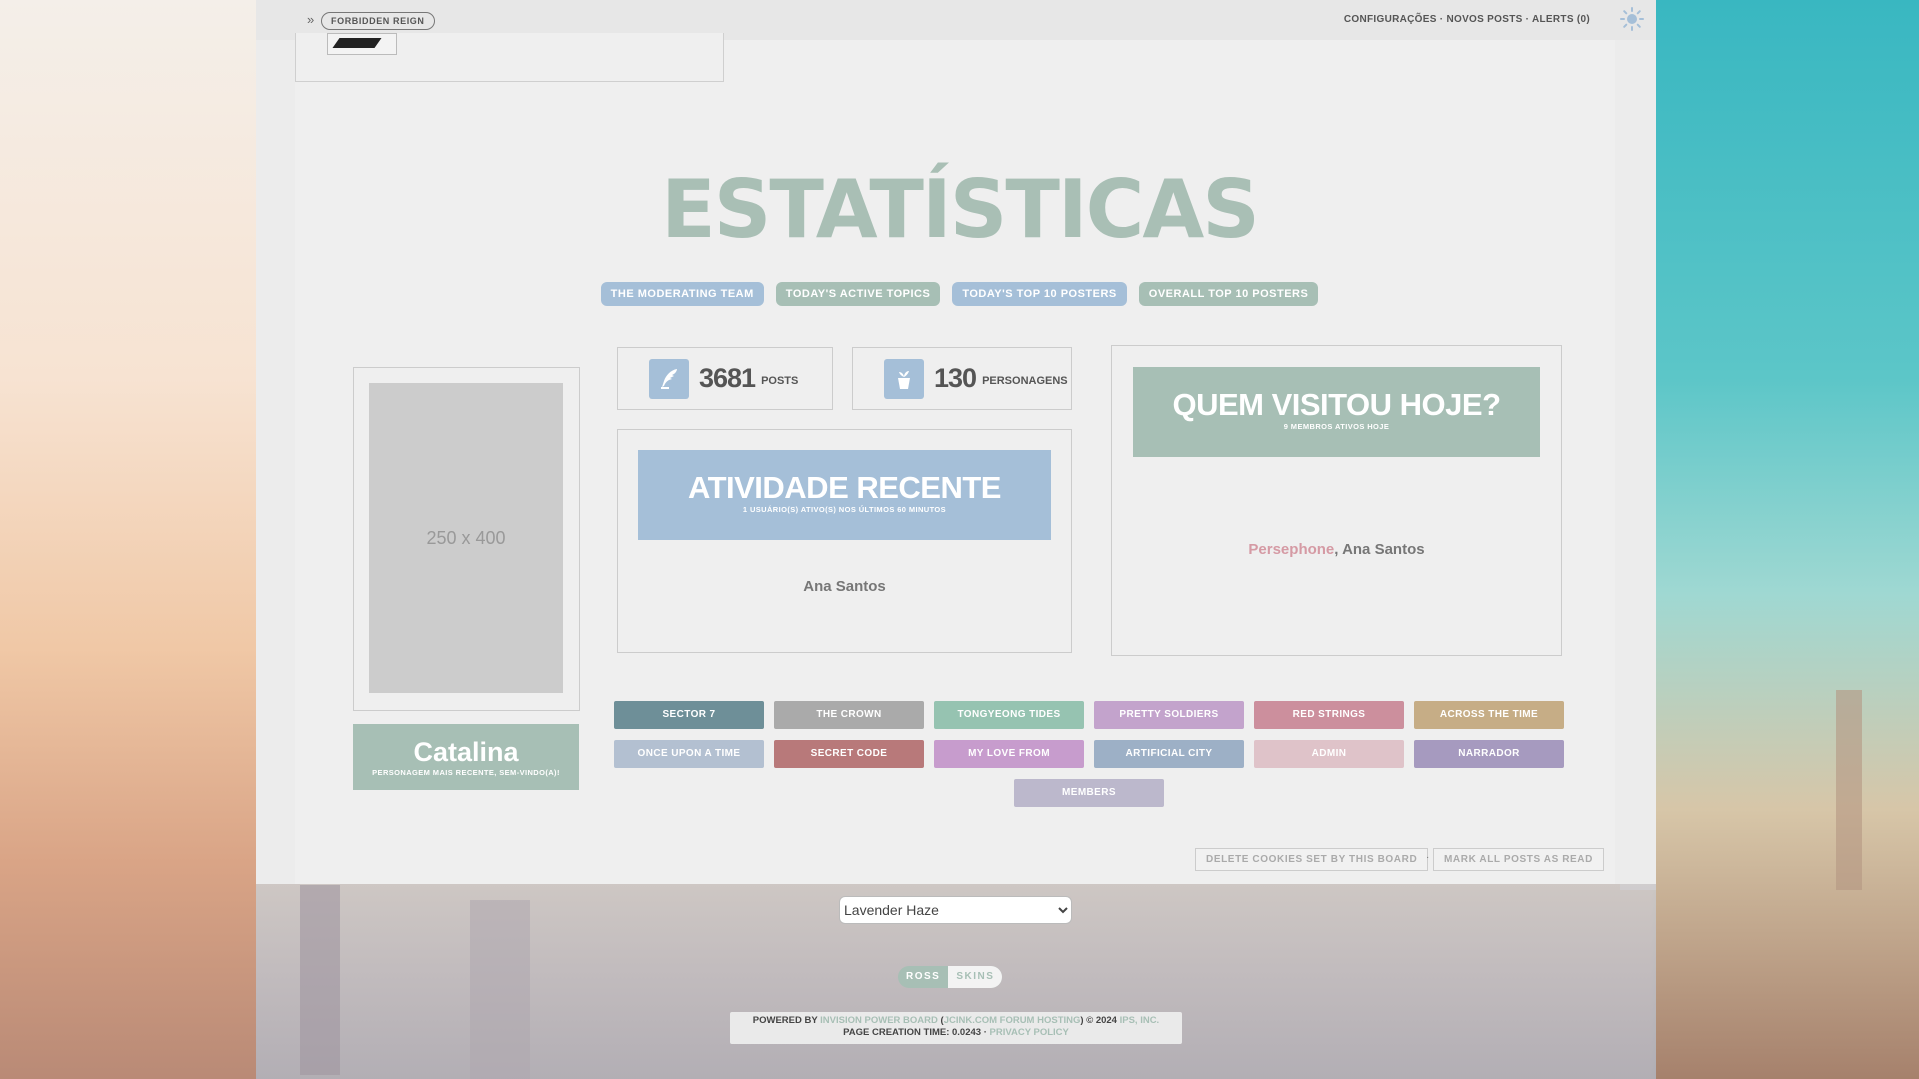  What do you see at coordinates (1518, 859) in the screenshot?
I see `mark-all-read-button: MARK ALL POSTS AS READ` at bounding box center [1518, 859].